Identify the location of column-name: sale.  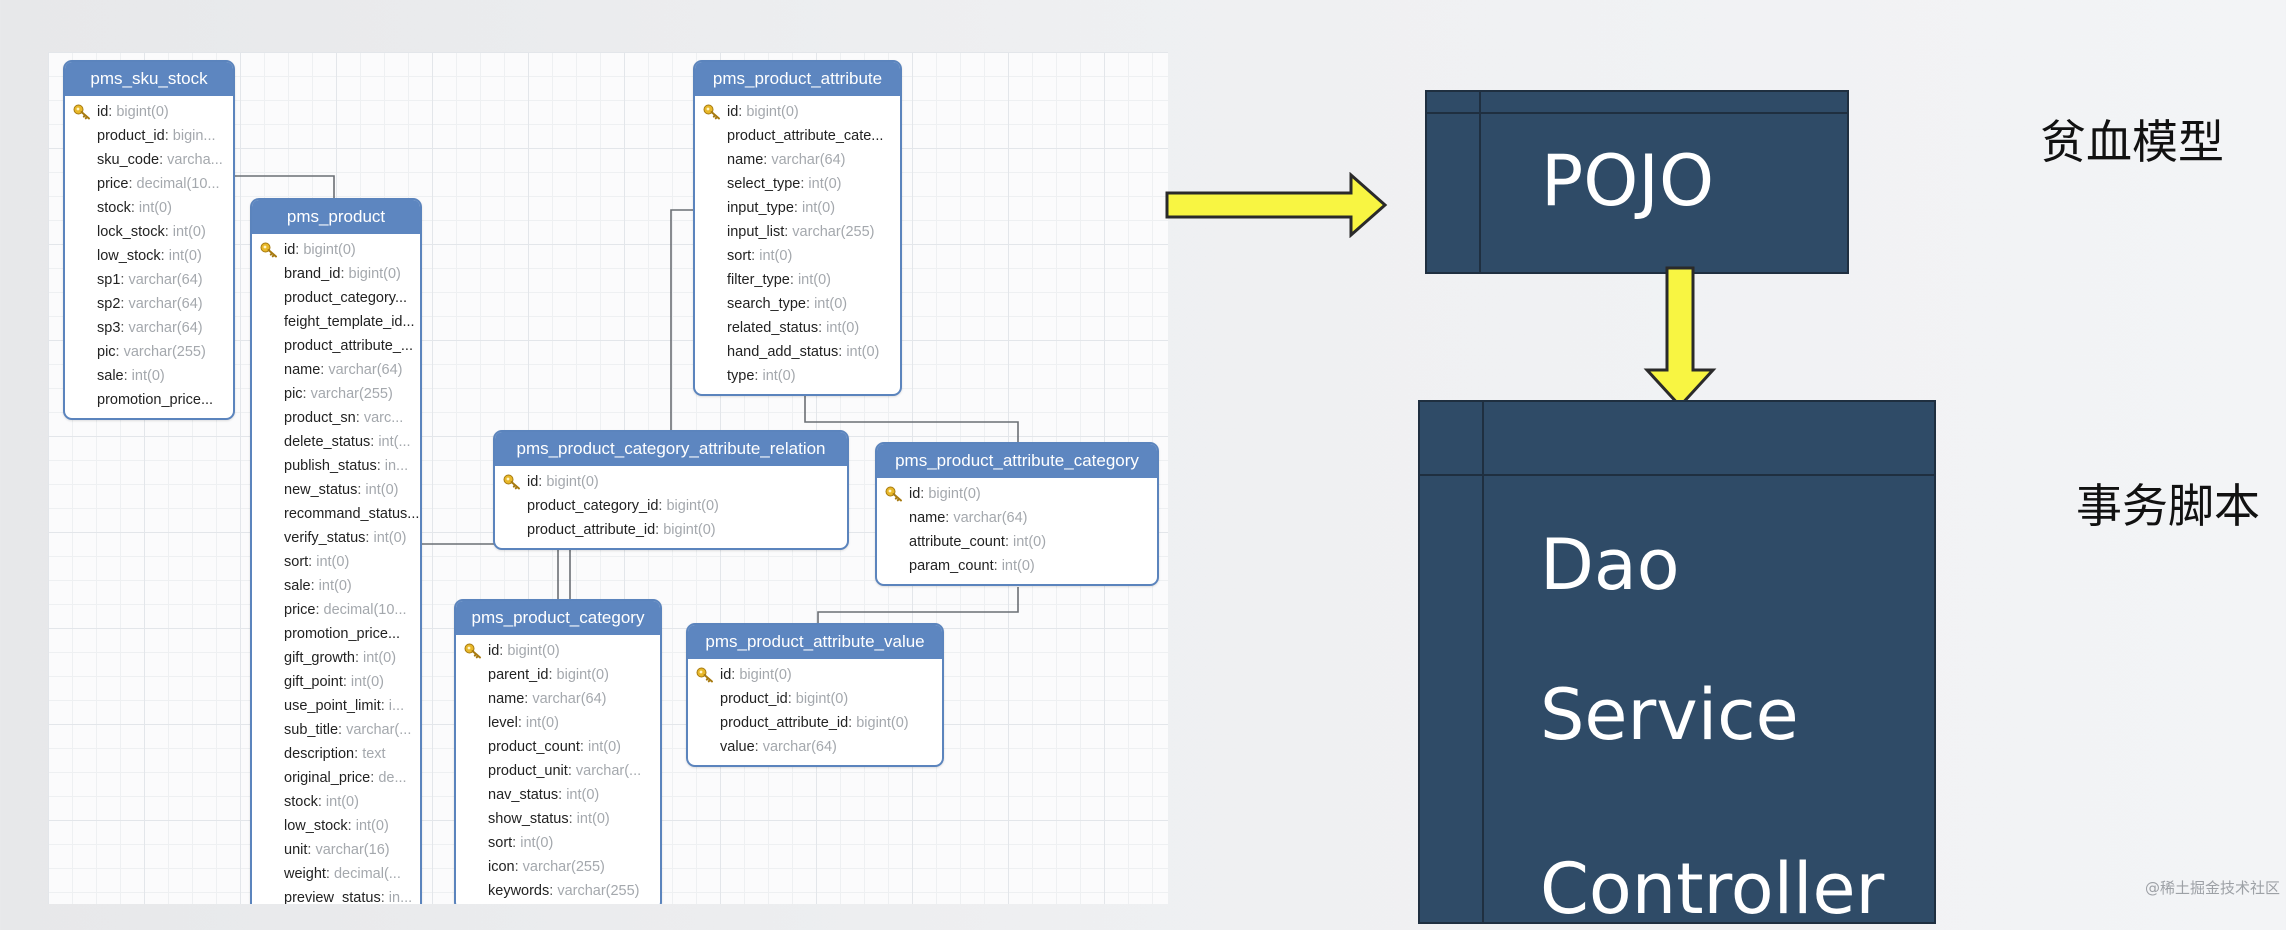
(110, 376).